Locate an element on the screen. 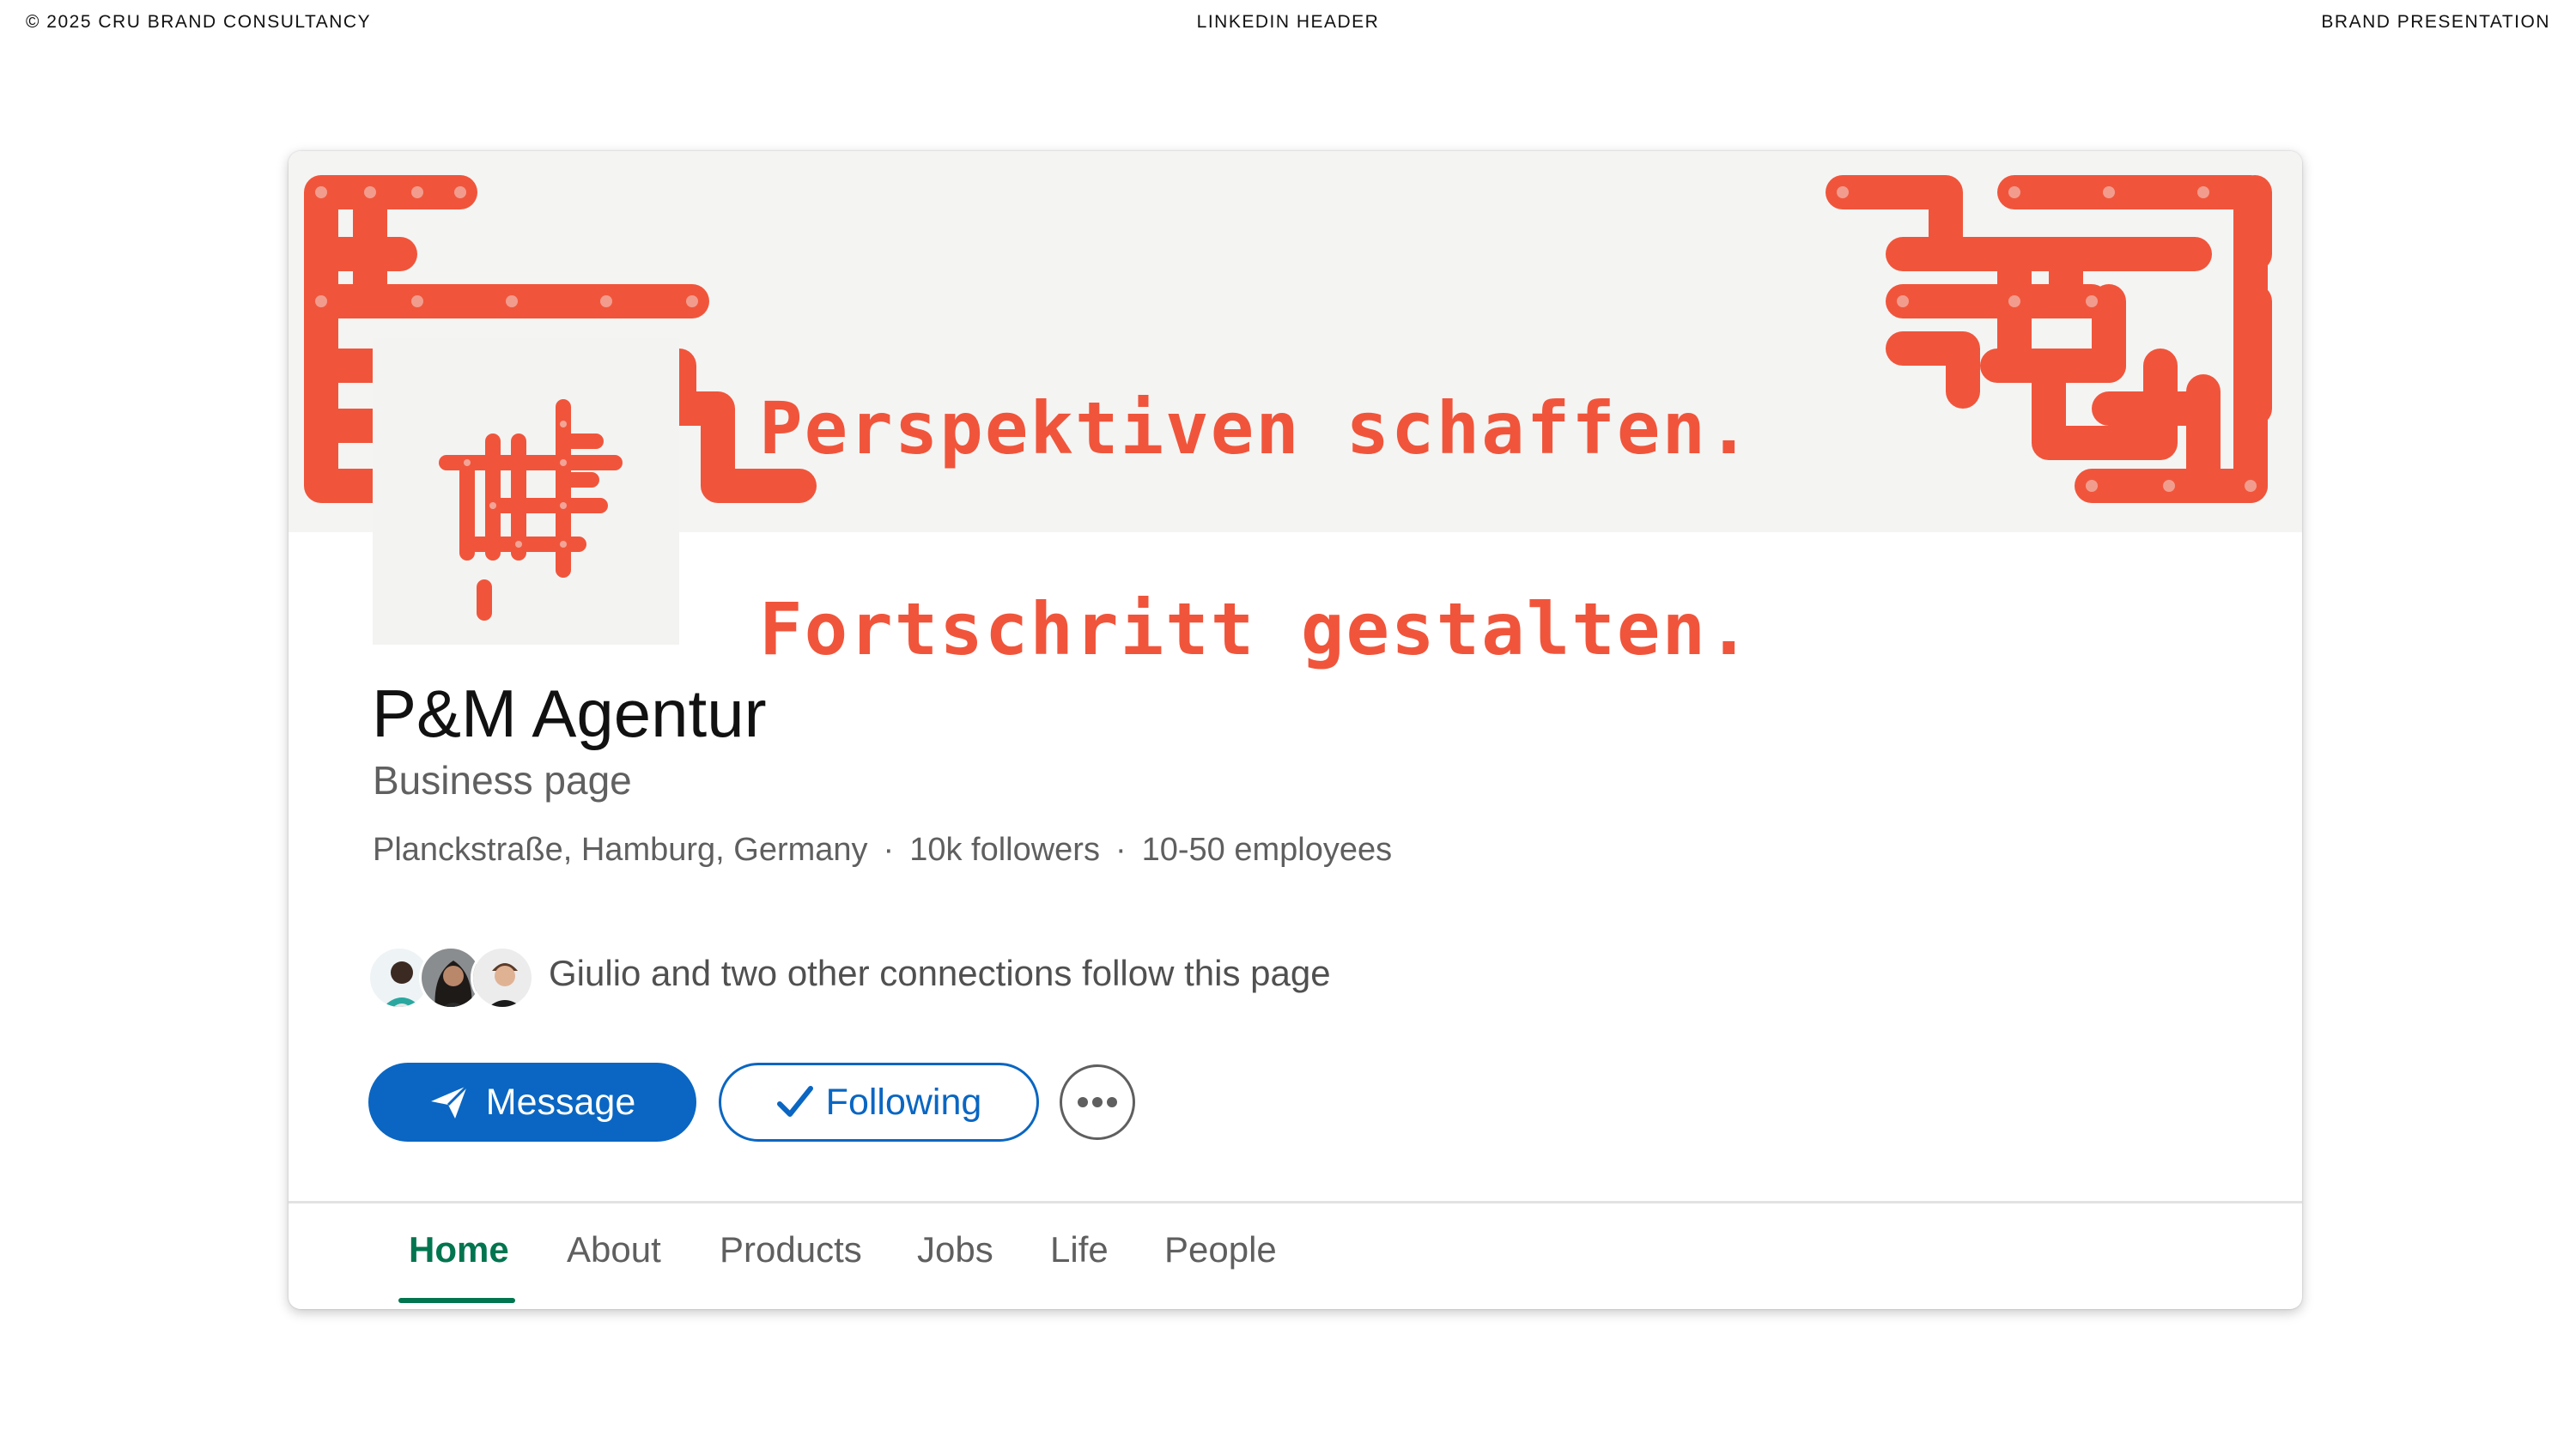 Image resolution: width=2576 pixels, height=1449 pixels. send-icon is located at coordinates (449, 1101).